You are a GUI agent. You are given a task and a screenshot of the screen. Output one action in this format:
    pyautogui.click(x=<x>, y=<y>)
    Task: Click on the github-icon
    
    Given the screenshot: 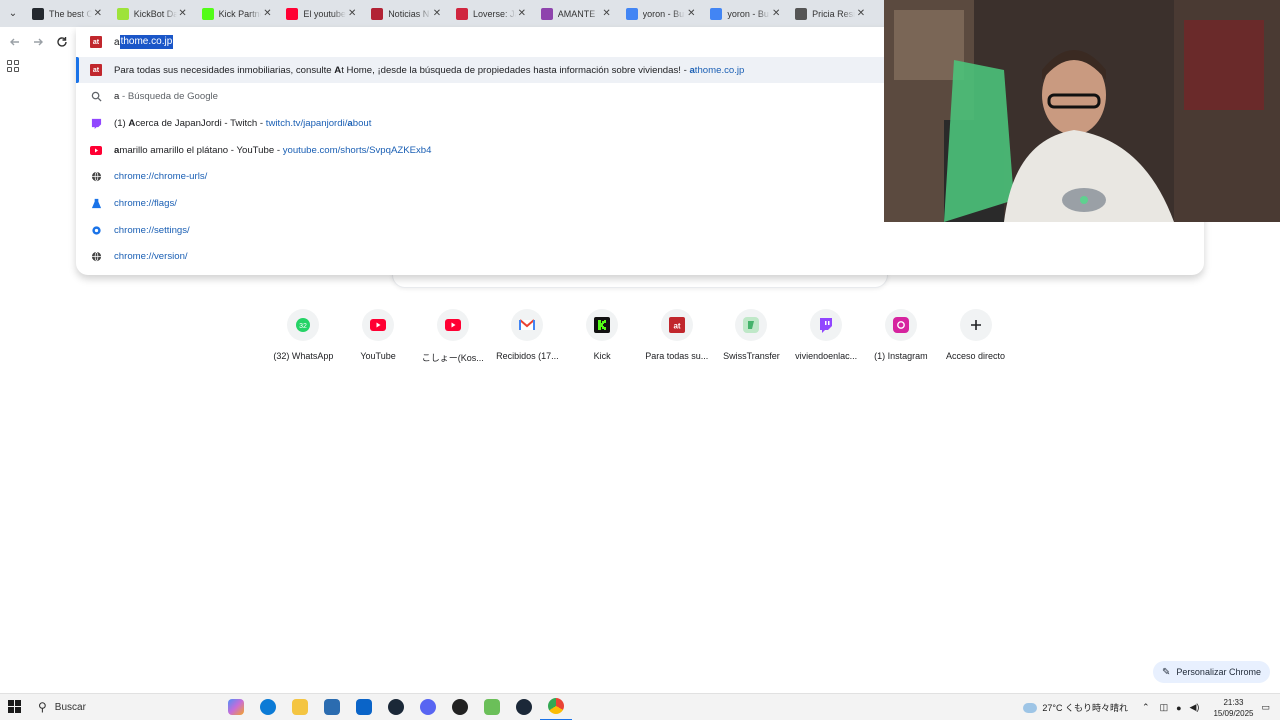 What is the action you would take?
    pyautogui.click(x=38, y=13)
    